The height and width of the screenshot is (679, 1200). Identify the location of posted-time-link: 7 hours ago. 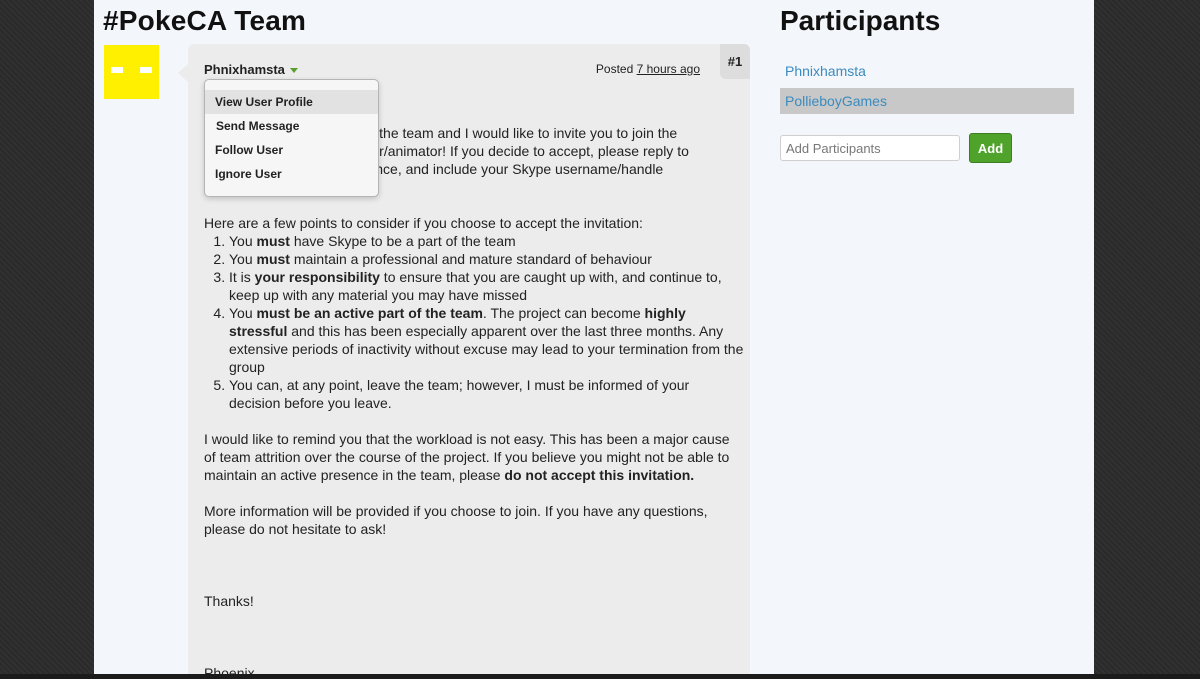
(668, 69).